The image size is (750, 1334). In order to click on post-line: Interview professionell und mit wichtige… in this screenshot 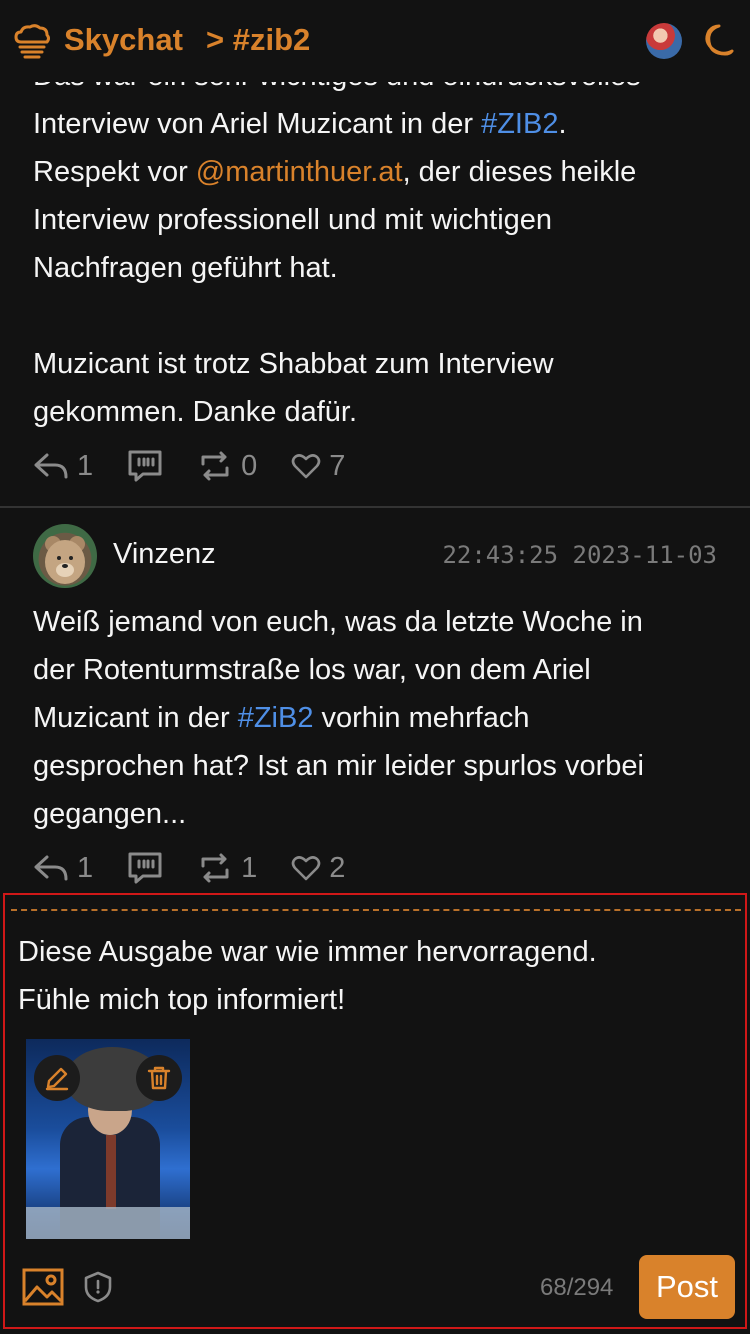, I will do `click(293, 220)`.